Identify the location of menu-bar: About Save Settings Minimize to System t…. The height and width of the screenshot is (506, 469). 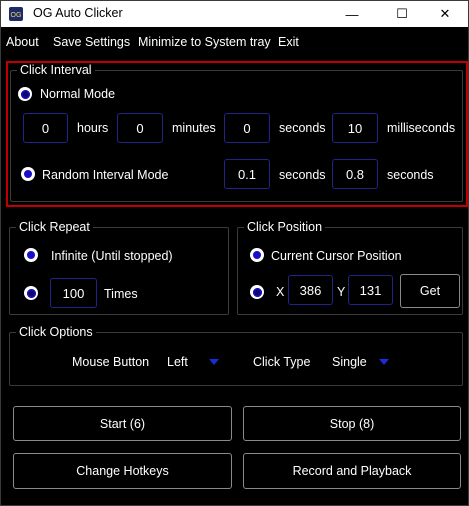
(234, 42).